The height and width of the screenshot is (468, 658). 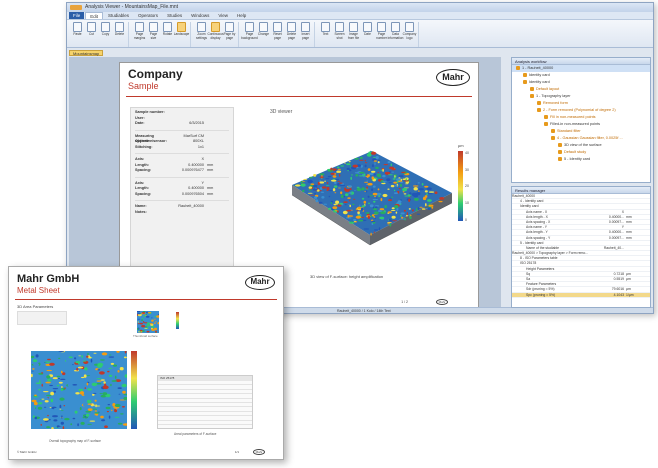 I want to click on continuous-display-button: Continuous display, so click(x=215, y=34).